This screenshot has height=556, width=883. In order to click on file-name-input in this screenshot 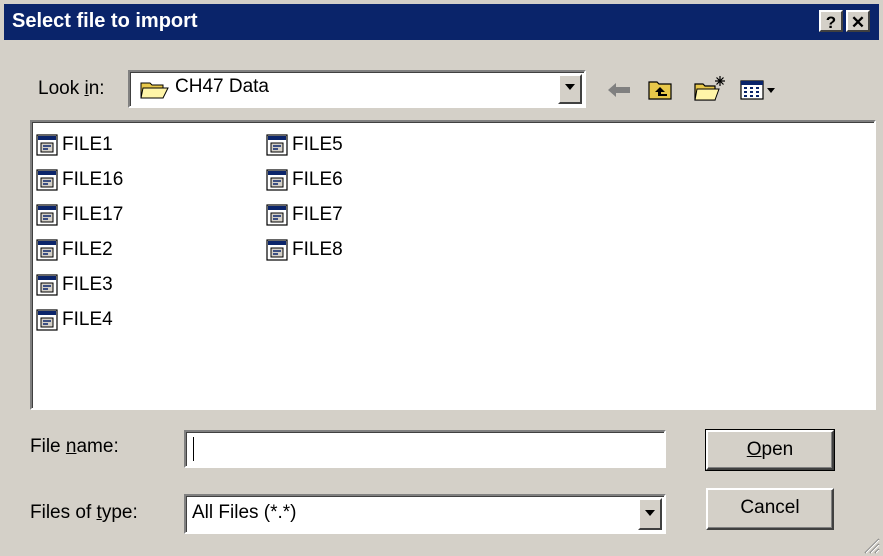, I will do `click(425, 449)`.